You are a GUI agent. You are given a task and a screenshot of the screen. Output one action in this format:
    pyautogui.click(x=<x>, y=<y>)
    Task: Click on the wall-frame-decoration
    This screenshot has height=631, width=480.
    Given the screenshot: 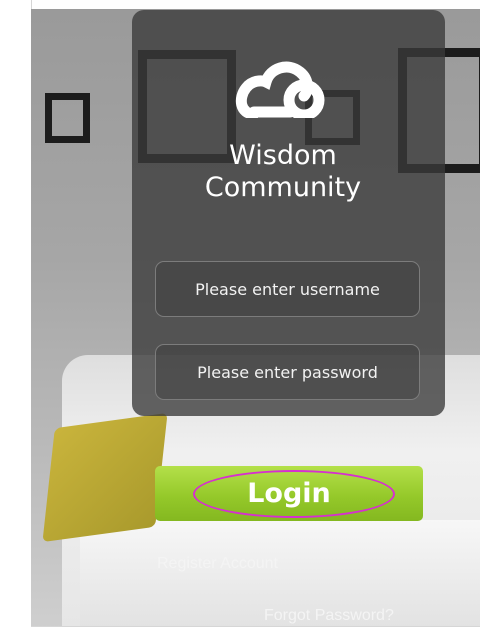 What is the action you would take?
    pyautogui.click(x=67, y=118)
    